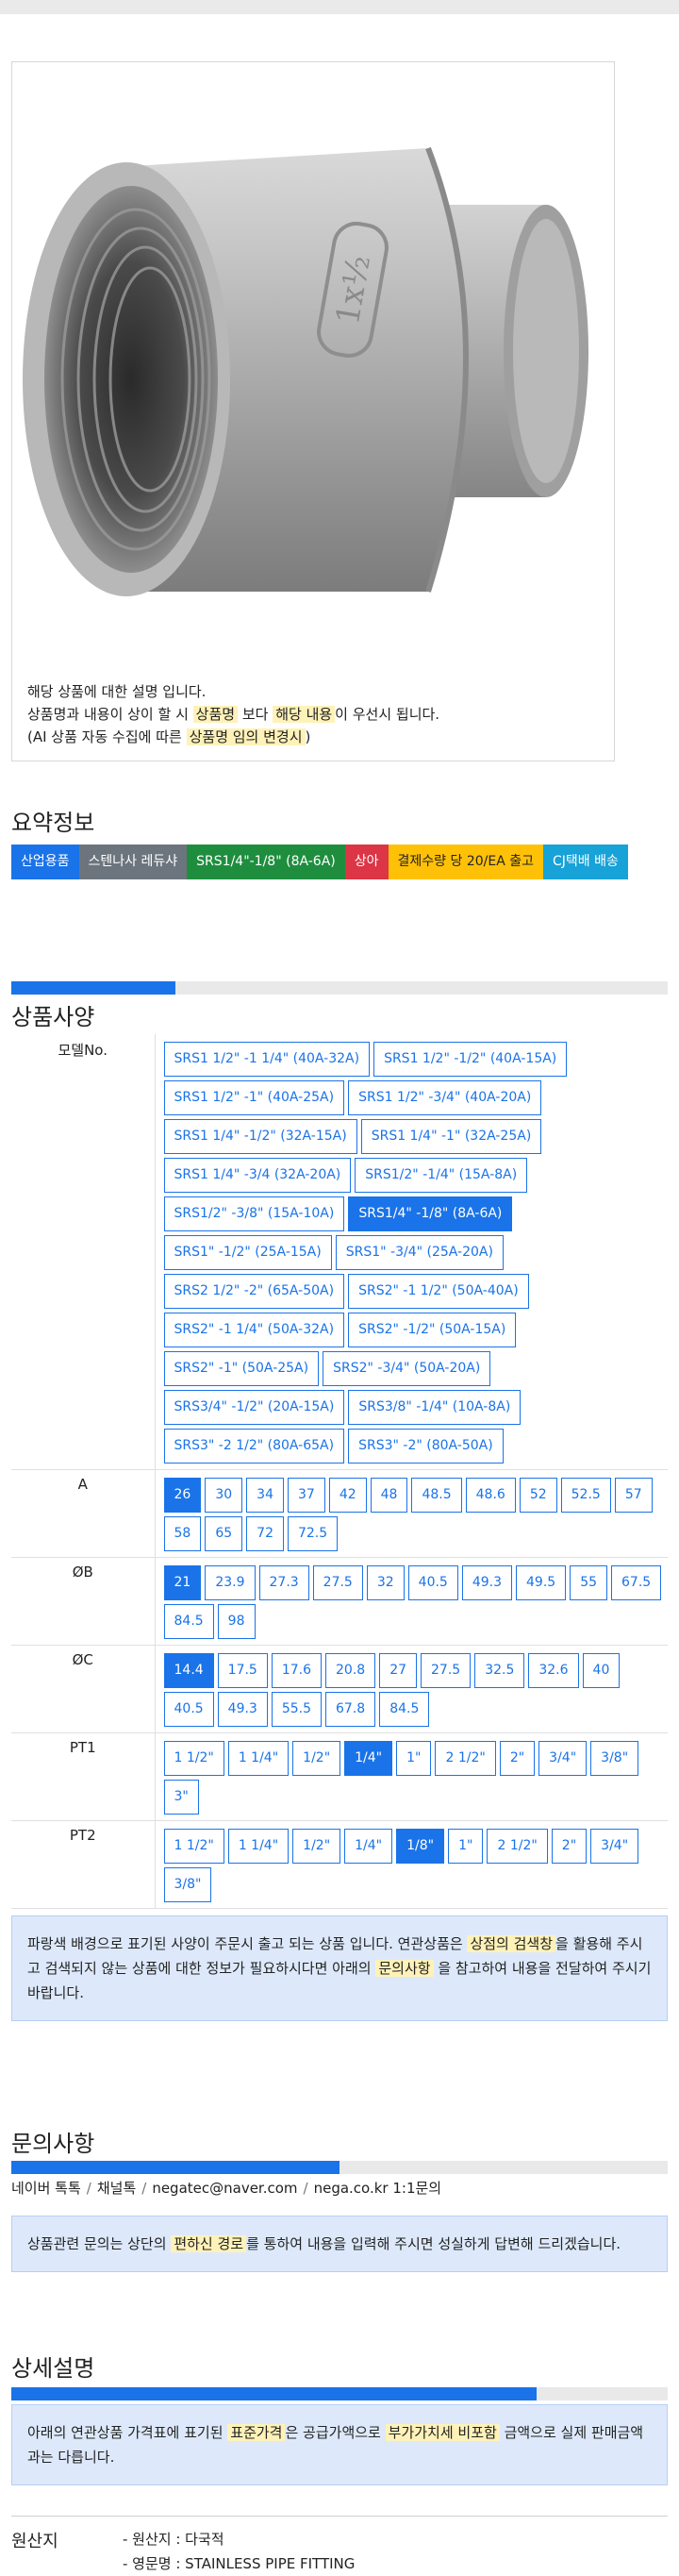 The width and height of the screenshot is (679, 2576). I want to click on spec-option-button: SRS1 1/2" -1/2" (40A-15A), so click(470, 1059).